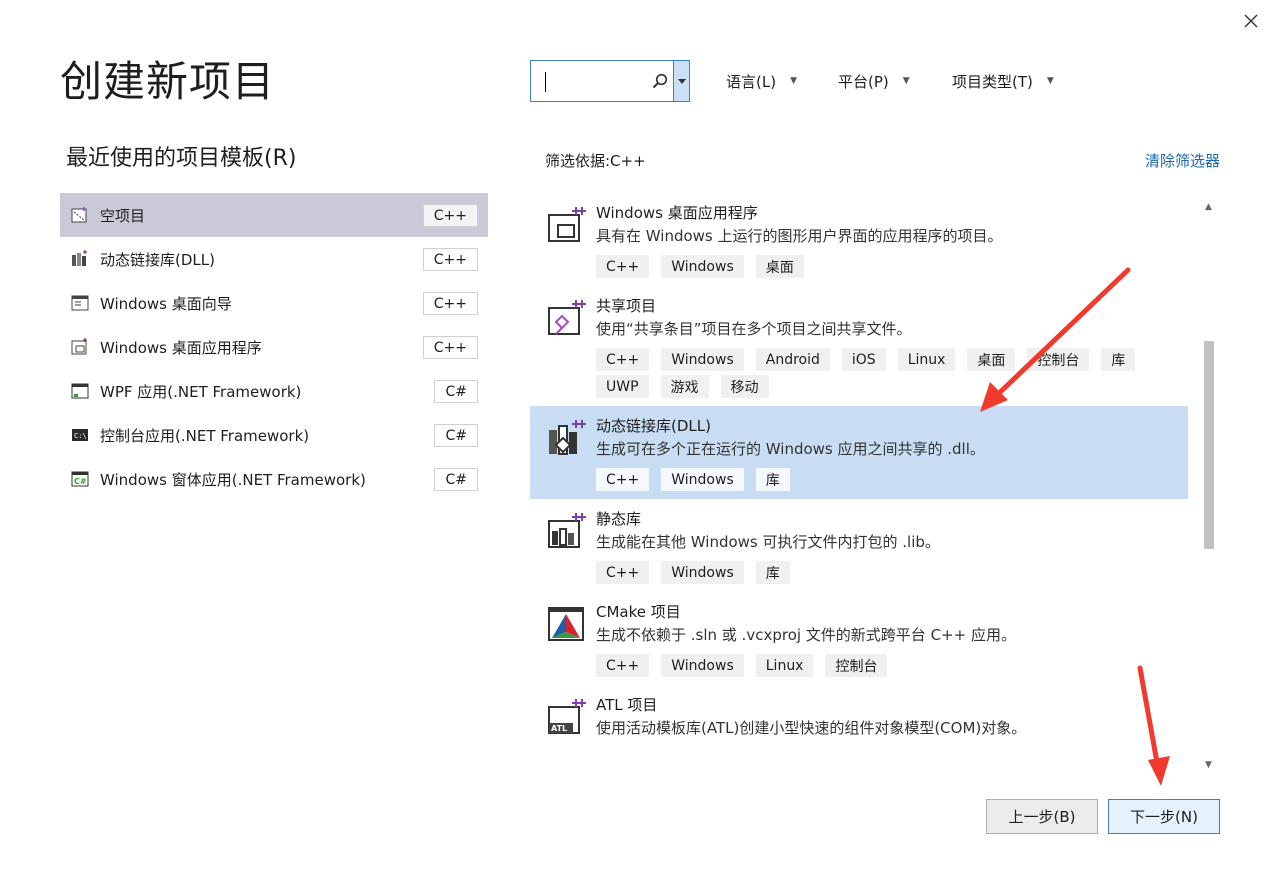 The width and height of the screenshot is (1280, 888). I want to click on template-list-scrollbar: ▲ ▼, so click(1208, 484).